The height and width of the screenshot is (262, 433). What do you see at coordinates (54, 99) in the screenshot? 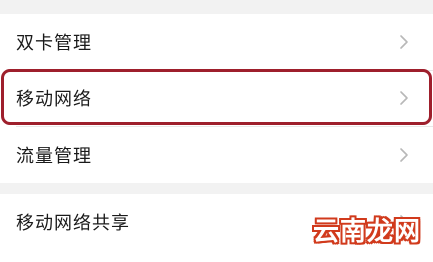
I see `settings-item-label: 移动网络` at bounding box center [54, 99].